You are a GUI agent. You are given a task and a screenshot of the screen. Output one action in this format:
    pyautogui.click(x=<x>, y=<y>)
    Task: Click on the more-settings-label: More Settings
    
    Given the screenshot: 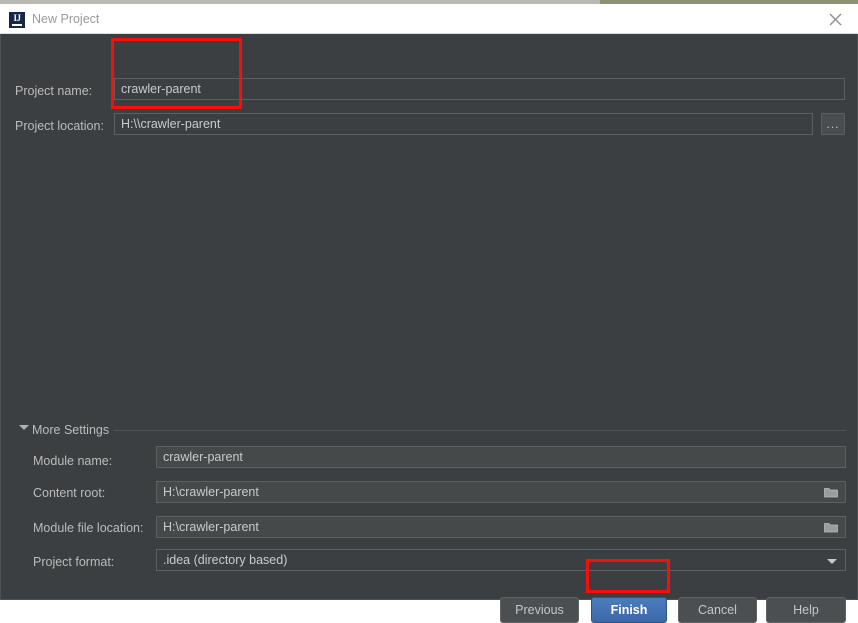 What is the action you would take?
    pyautogui.click(x=70, y=430)
    